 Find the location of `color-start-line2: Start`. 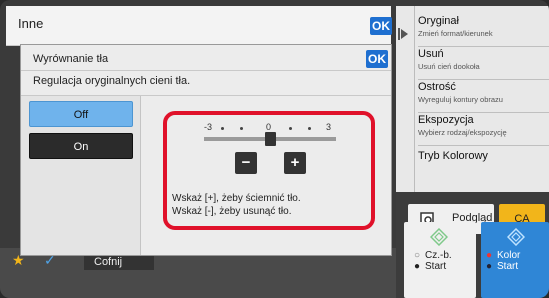

color-start-line2: Start is located at coordinates (508, 266).